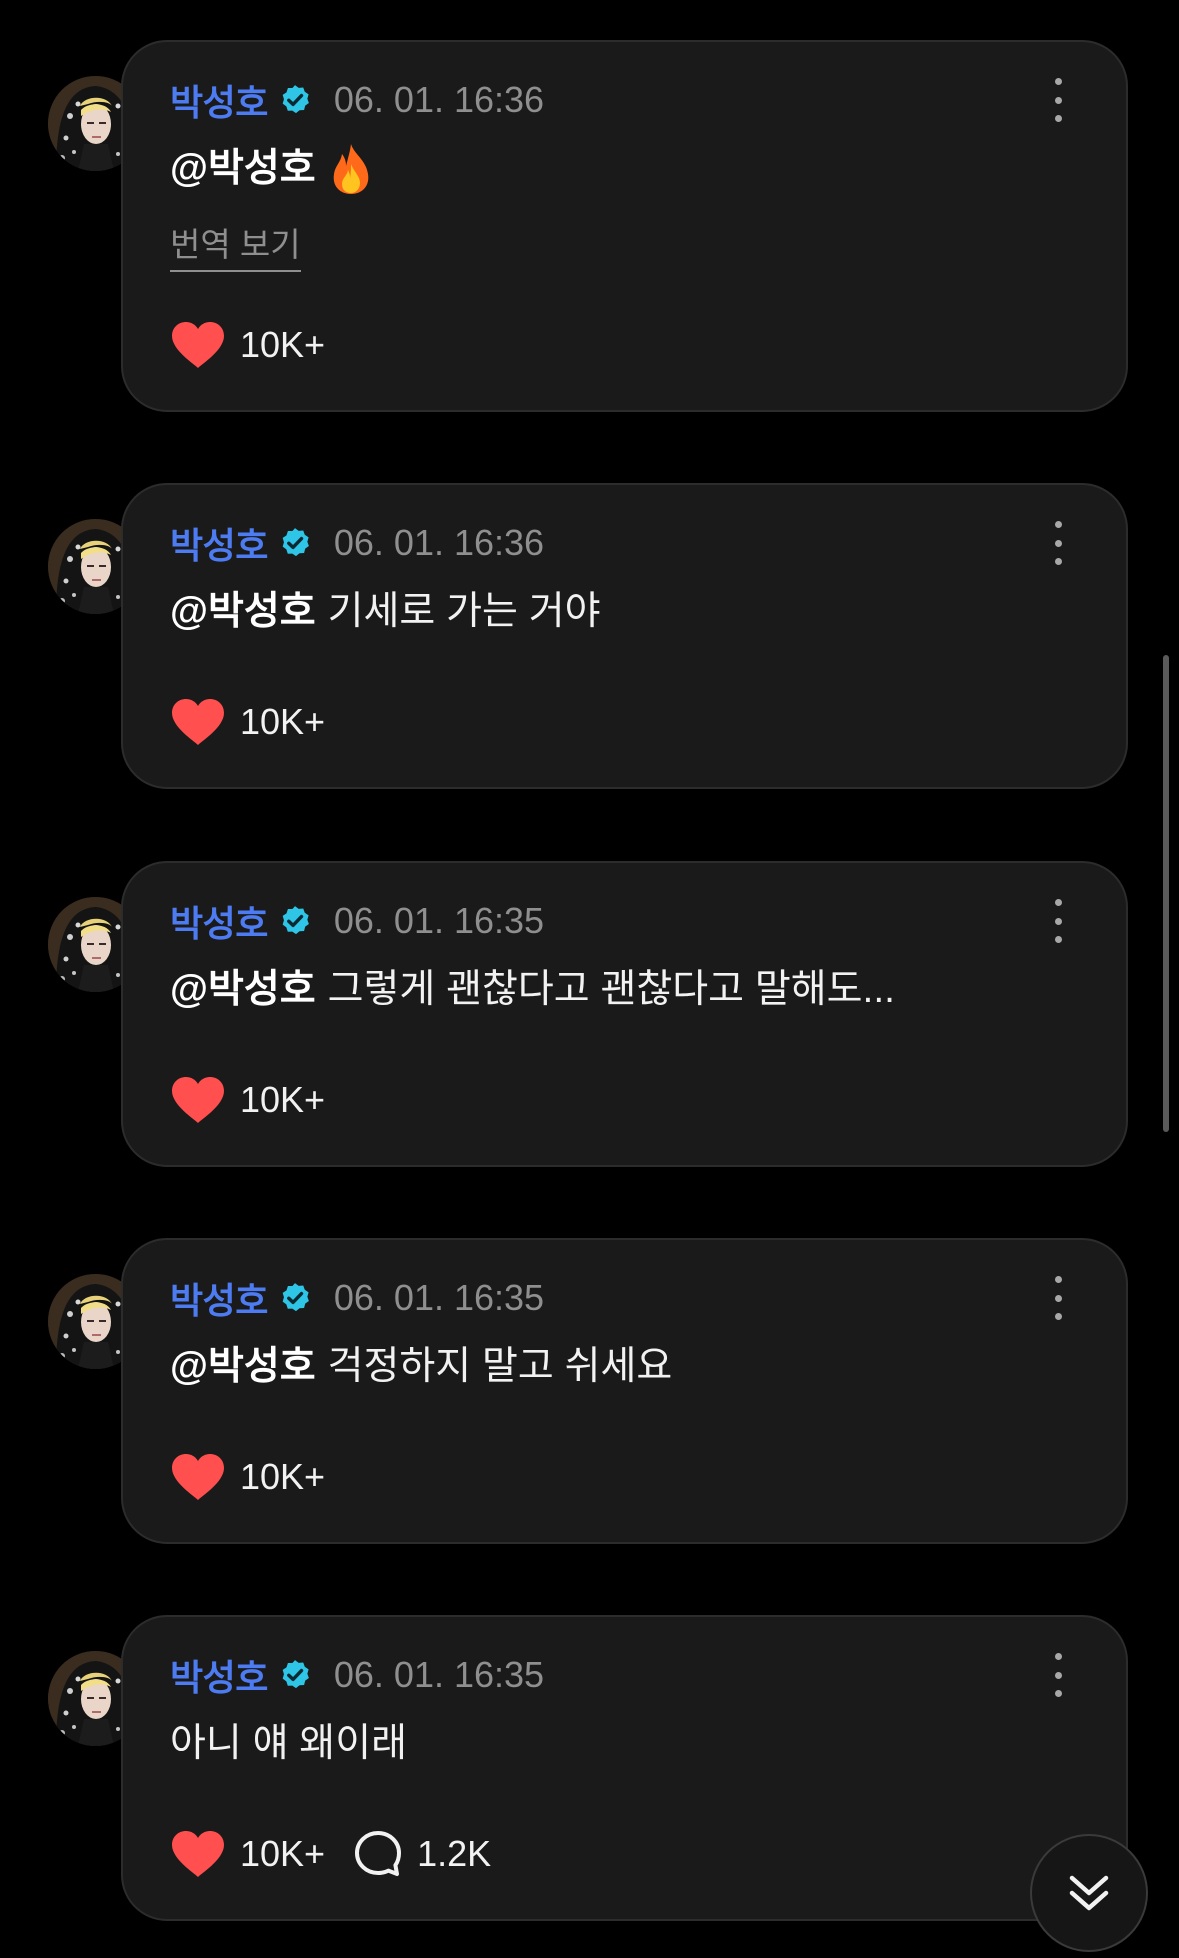 The width and height of the screenshot is (1179, 1958). I want to click on scroll-to-bottom-button, so click(1089, 1893).